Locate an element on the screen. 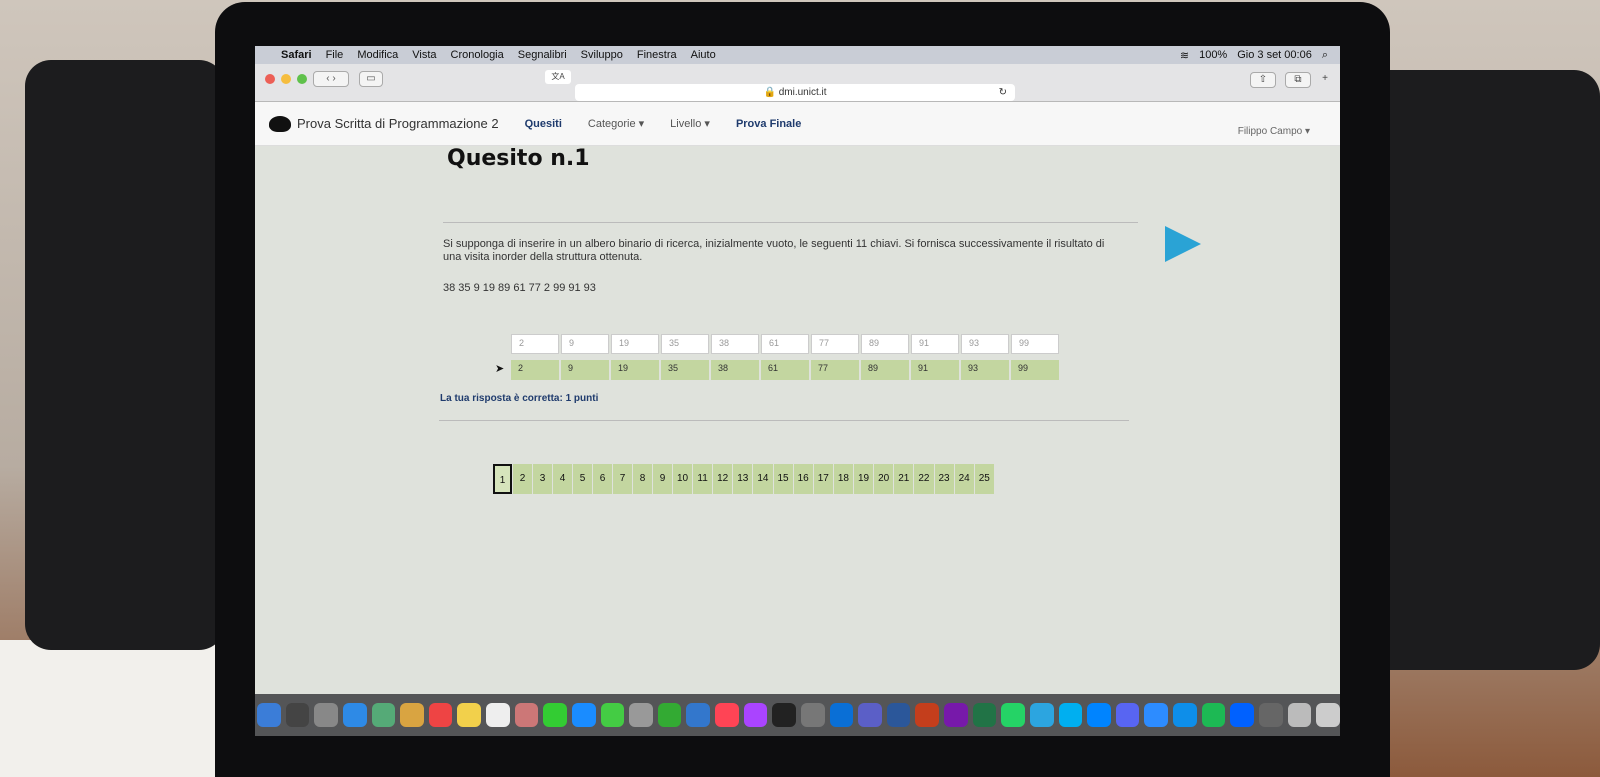 The image size is (1600, 777). page-link: 7 is located at coordinates (622, 479).